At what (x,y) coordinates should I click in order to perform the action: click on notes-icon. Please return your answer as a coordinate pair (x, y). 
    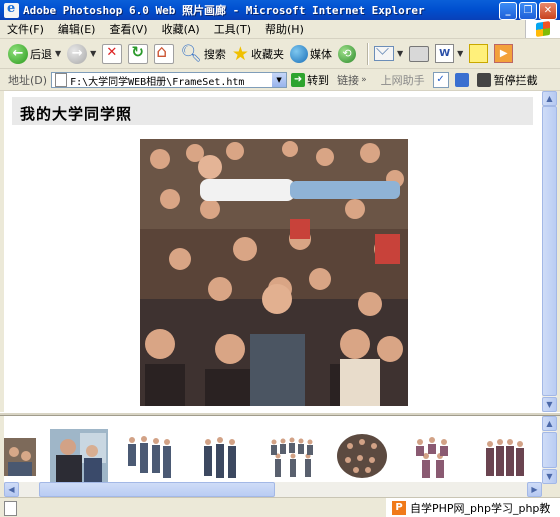
    Looking at the image, I should click on (479, 53).